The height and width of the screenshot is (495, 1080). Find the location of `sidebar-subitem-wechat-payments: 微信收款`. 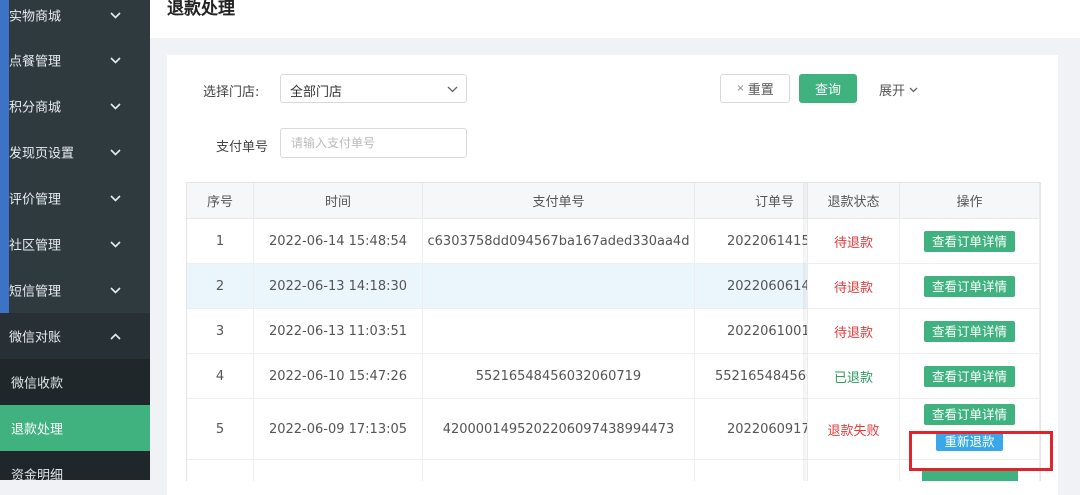

sidebar-subitem-wechat-payments: 微信收款 is located at coordinates (75, 382).